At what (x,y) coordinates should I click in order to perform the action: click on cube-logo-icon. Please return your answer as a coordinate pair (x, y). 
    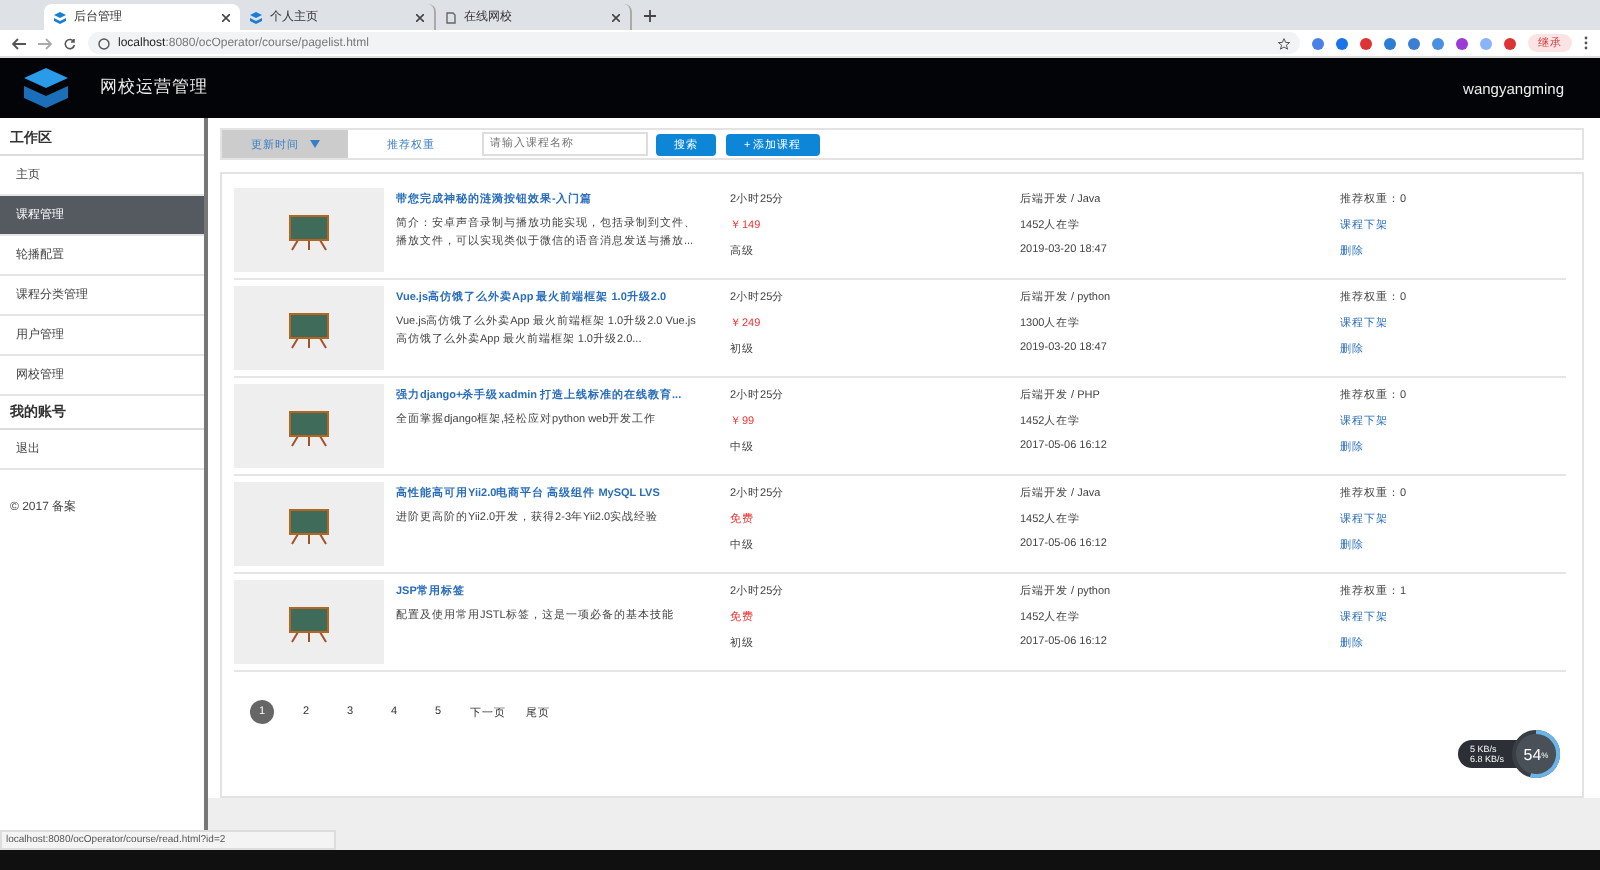
    Looking at the image, I should click on (46, 88).